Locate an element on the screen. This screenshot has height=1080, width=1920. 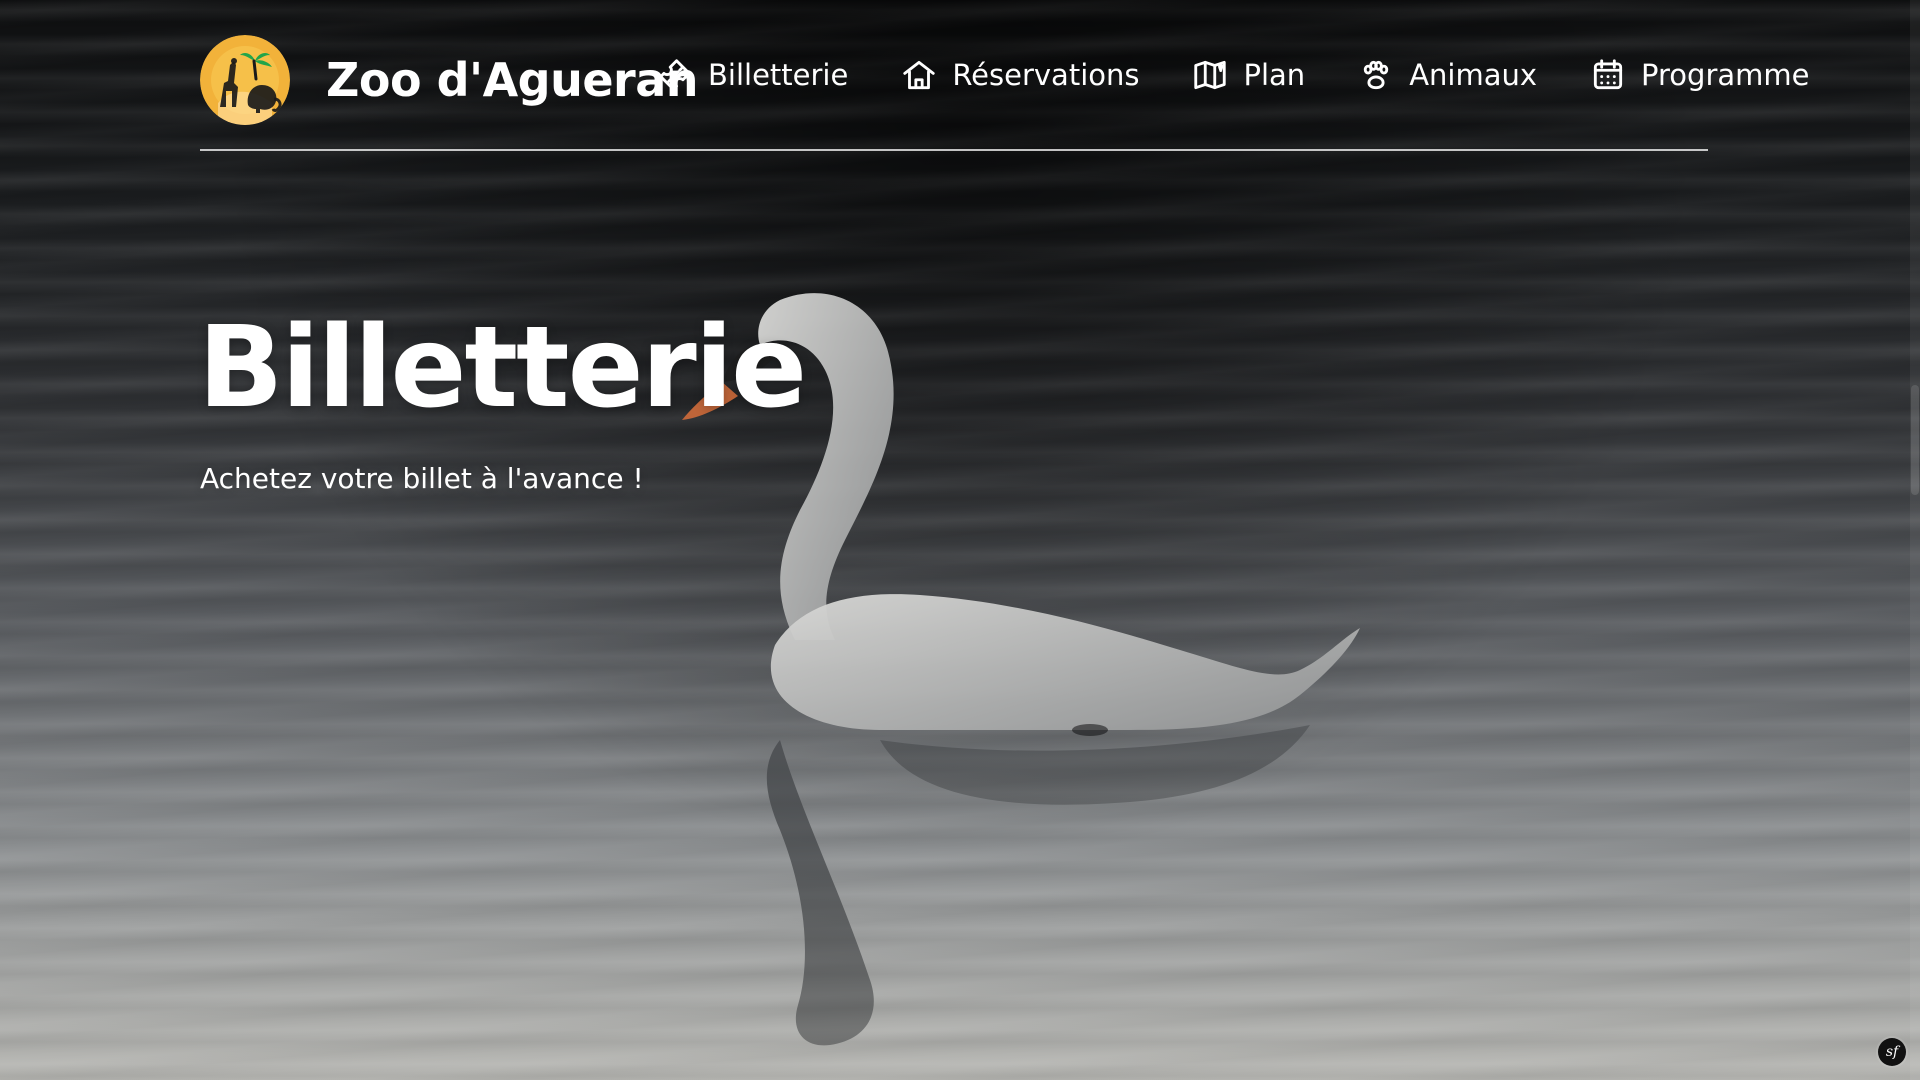
symfony-badge-label: sf is located at coordinates (1892, 1052).